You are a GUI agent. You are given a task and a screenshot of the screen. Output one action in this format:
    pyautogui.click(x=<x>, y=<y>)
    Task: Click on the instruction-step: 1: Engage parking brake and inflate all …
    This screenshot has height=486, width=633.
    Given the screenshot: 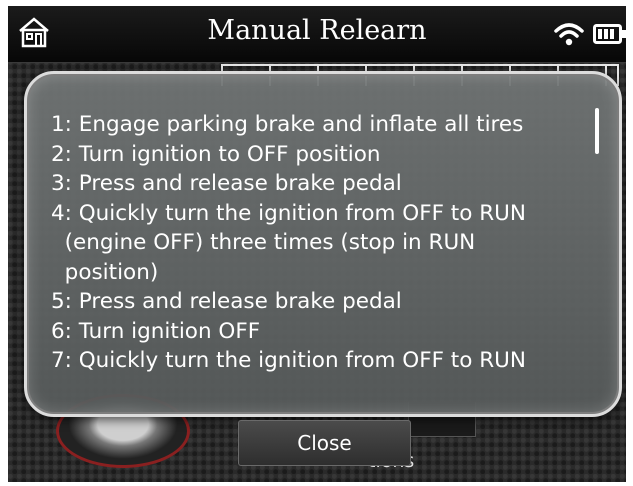 What is the action you would take?
    pyautogui.click(x=287, y=124)
    